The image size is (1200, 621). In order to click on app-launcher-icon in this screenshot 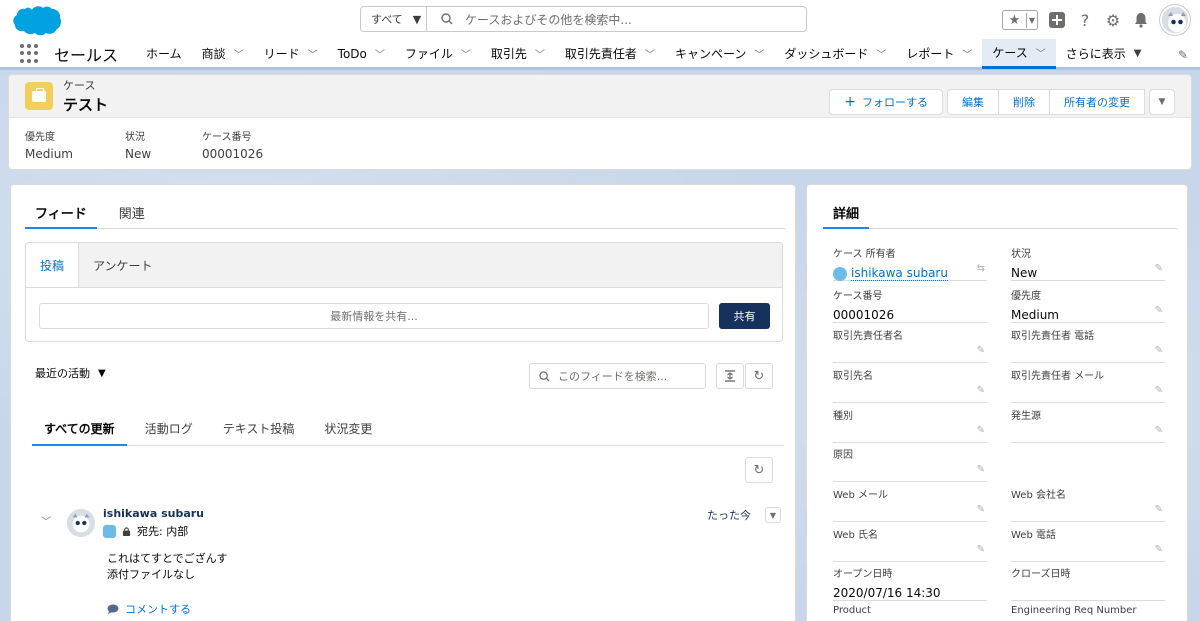, I will do `click(30, 53)`.